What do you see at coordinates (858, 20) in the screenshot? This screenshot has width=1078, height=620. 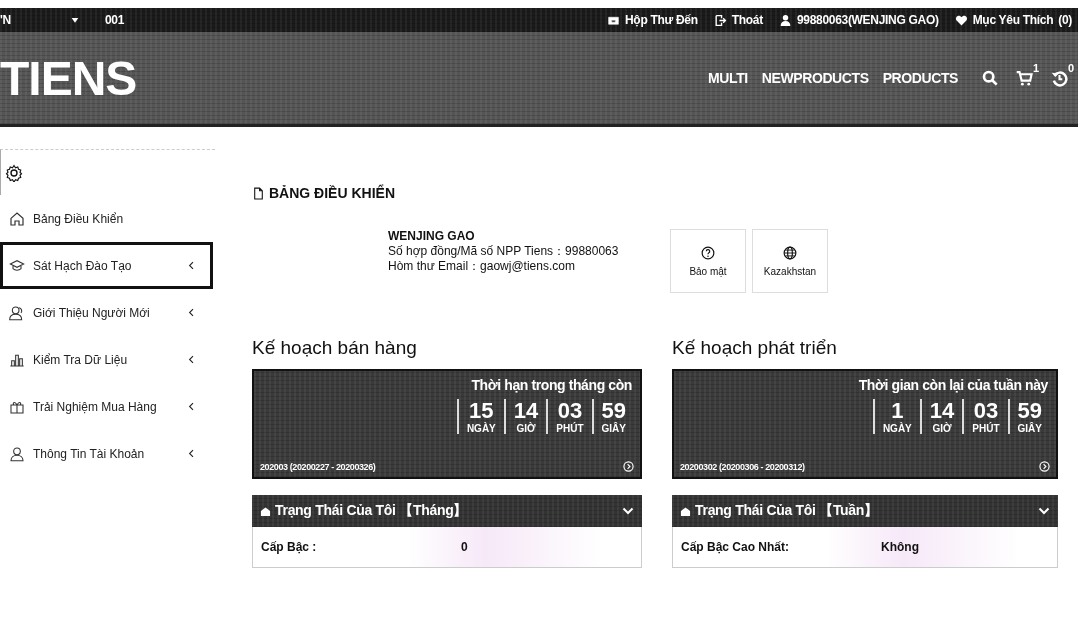 I see `top-link: 99880063(WENJING GAO)` at bounding box center [858, 20].